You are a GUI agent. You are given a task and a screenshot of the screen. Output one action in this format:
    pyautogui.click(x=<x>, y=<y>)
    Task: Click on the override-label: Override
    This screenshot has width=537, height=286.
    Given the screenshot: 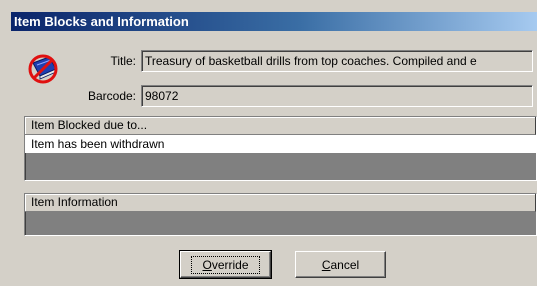 What is the action you would take?
    pyautogui.click(x=225, y=264)
    